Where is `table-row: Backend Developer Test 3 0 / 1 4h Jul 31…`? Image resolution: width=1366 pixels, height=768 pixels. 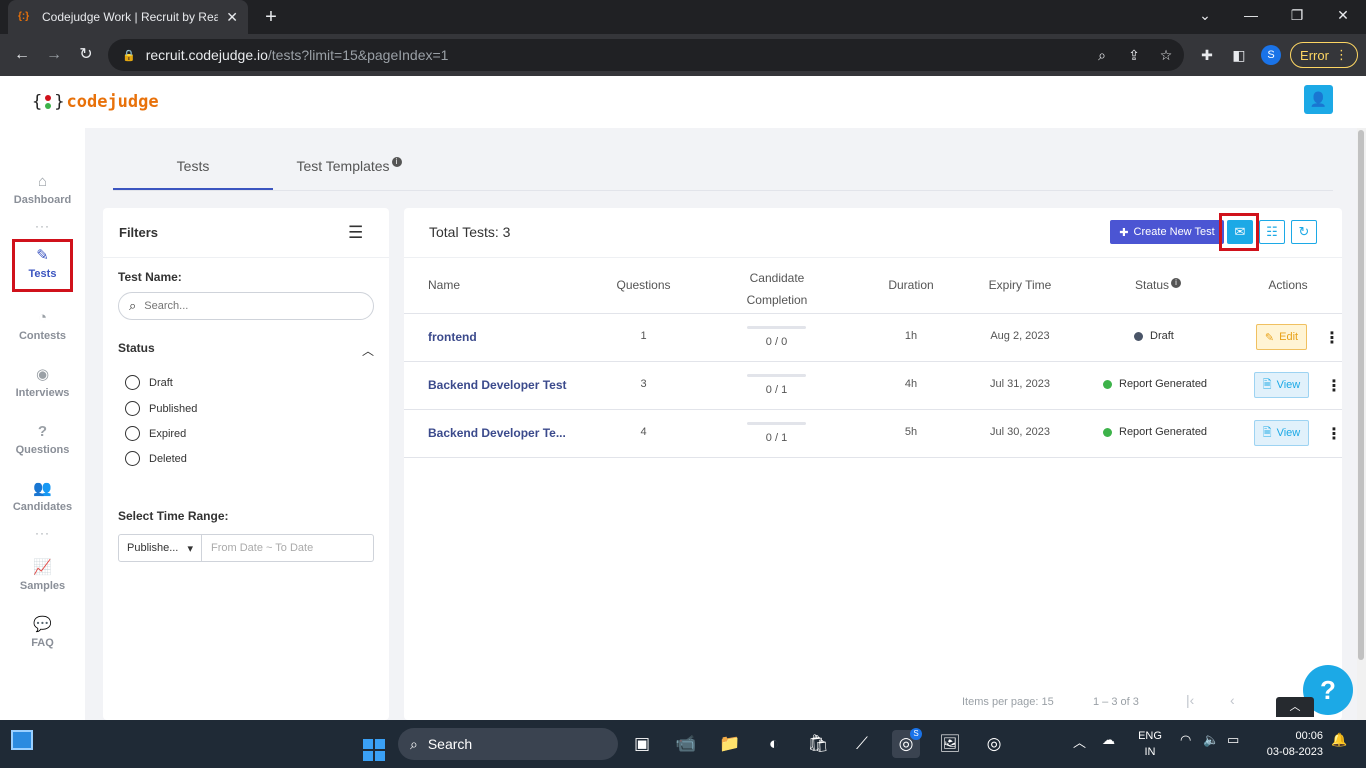 table-row: Backend Developer Test 3 0 / 1 4h Jul 31… is located at coordinates (873, 386).